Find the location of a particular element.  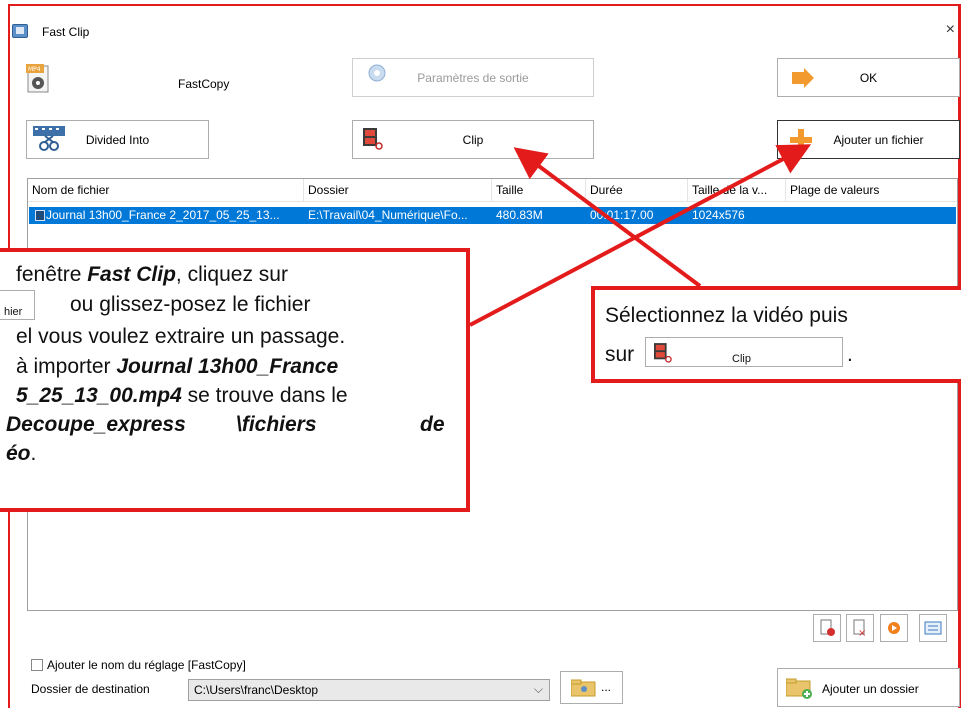

cell-video-size: 1024x576 is located at coordinates (718, 215).